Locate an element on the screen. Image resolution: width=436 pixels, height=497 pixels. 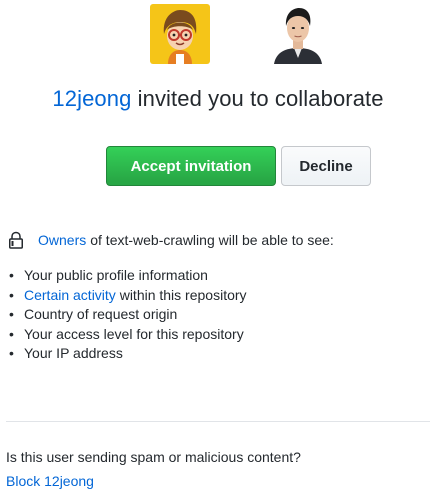
inviter-username-link: 12jeong is located at coordinates (91, 98).